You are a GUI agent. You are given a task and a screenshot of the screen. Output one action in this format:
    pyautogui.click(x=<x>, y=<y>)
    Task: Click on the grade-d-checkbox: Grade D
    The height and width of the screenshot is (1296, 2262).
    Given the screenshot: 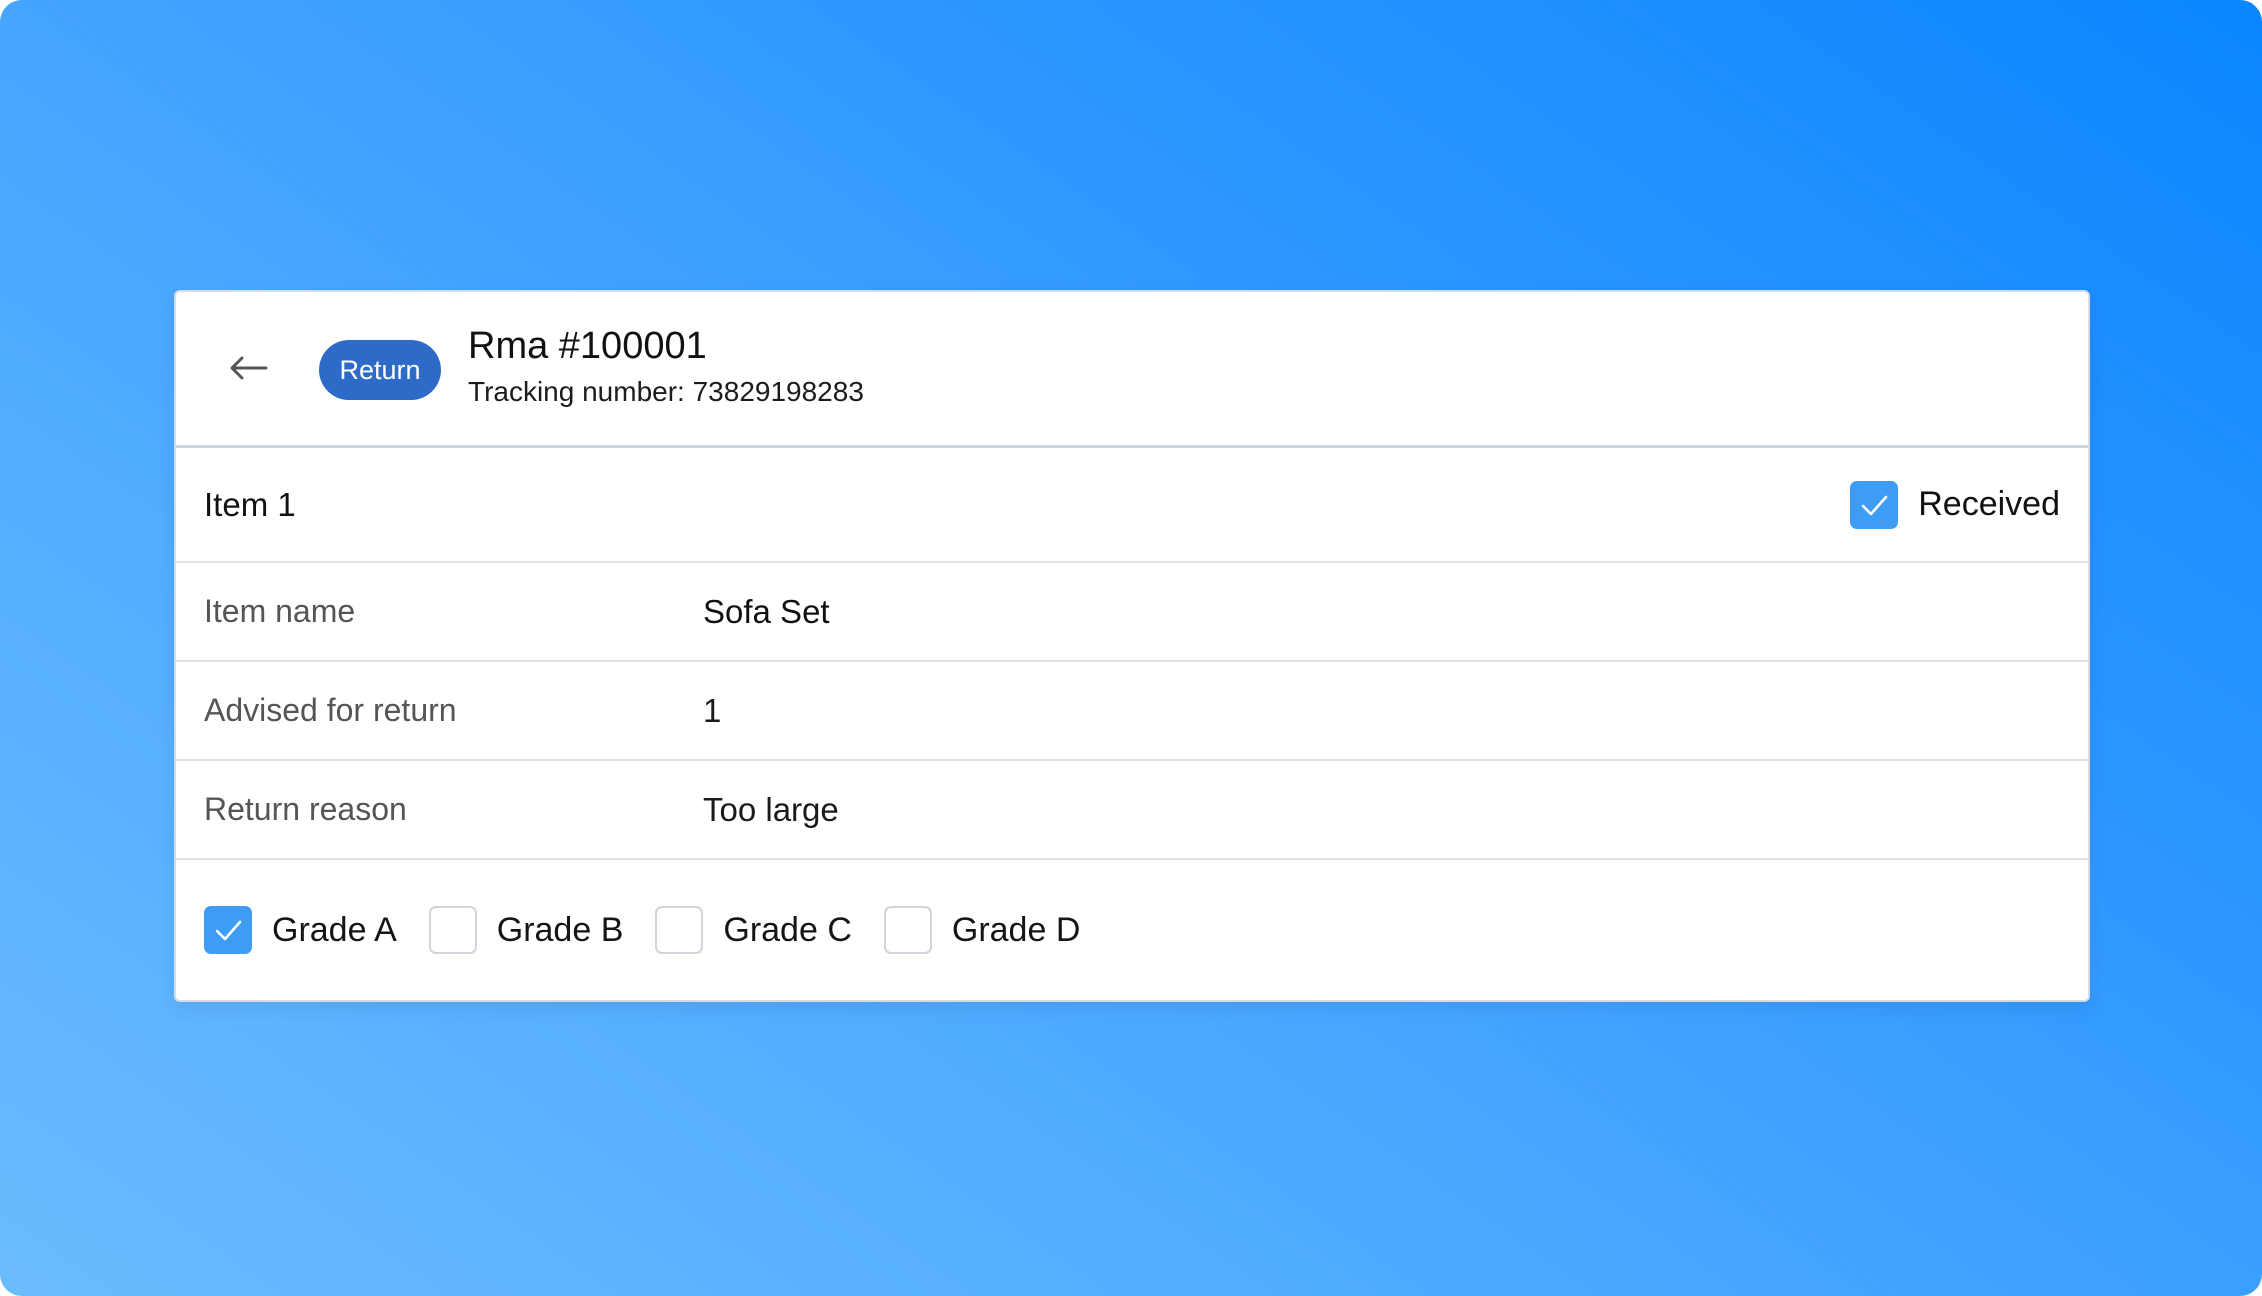 What is the action you would take?
    pyautogui.click(x=982, y=930)
    